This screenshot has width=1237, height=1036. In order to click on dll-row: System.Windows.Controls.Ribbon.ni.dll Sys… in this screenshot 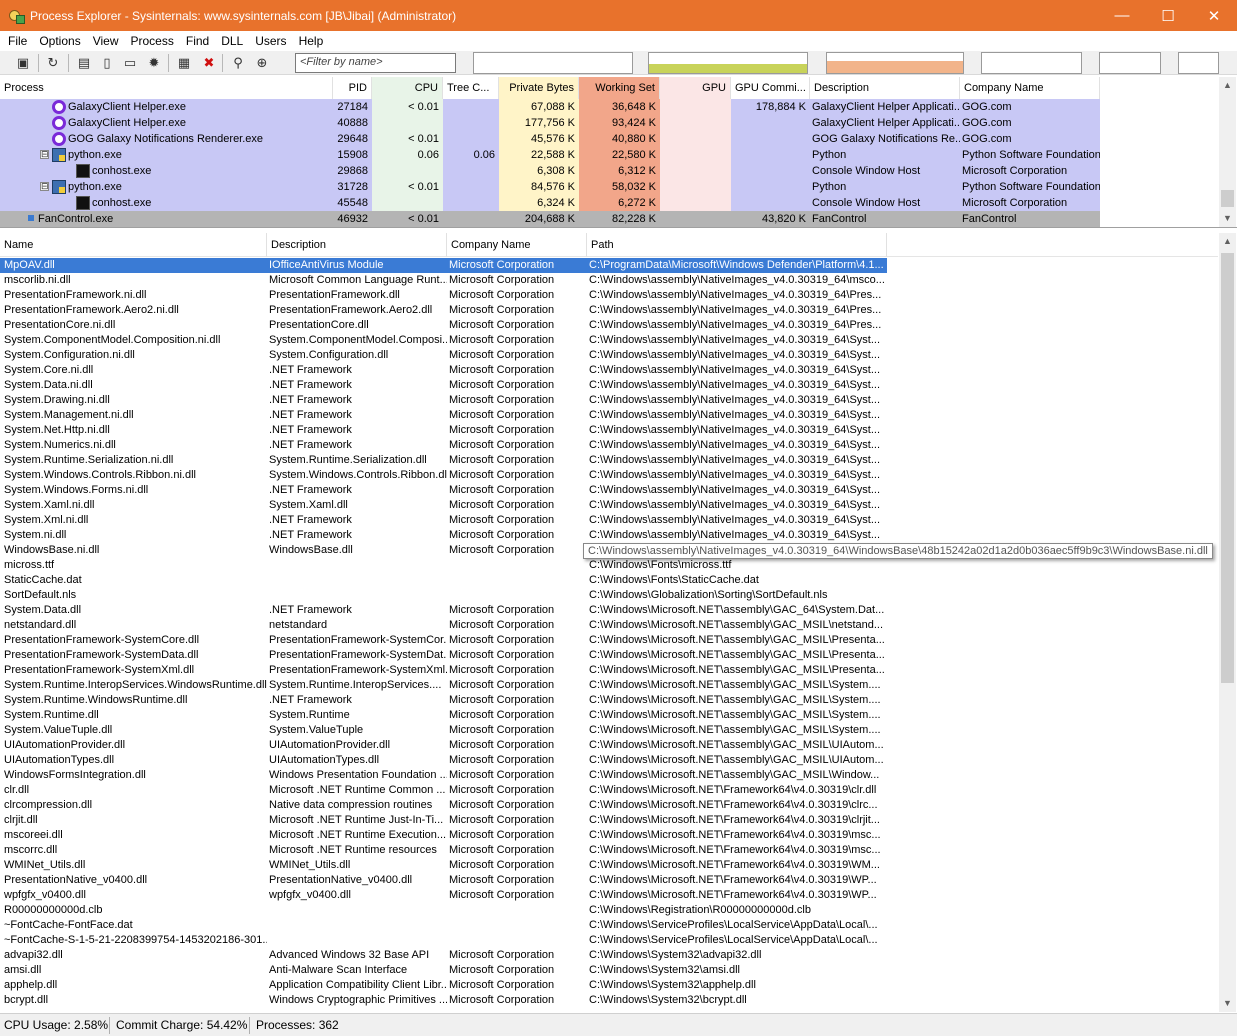, I will do `click(443, 475)`.